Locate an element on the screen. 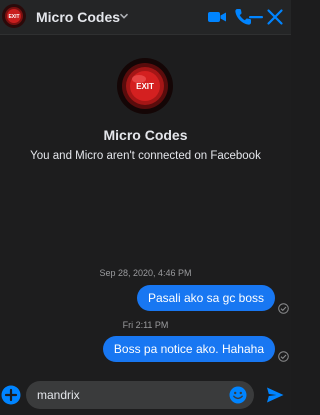 This screenshot has height=415, width=320. message-timestamp: Fri 2:11 PM is located at coordinates (145, 325).